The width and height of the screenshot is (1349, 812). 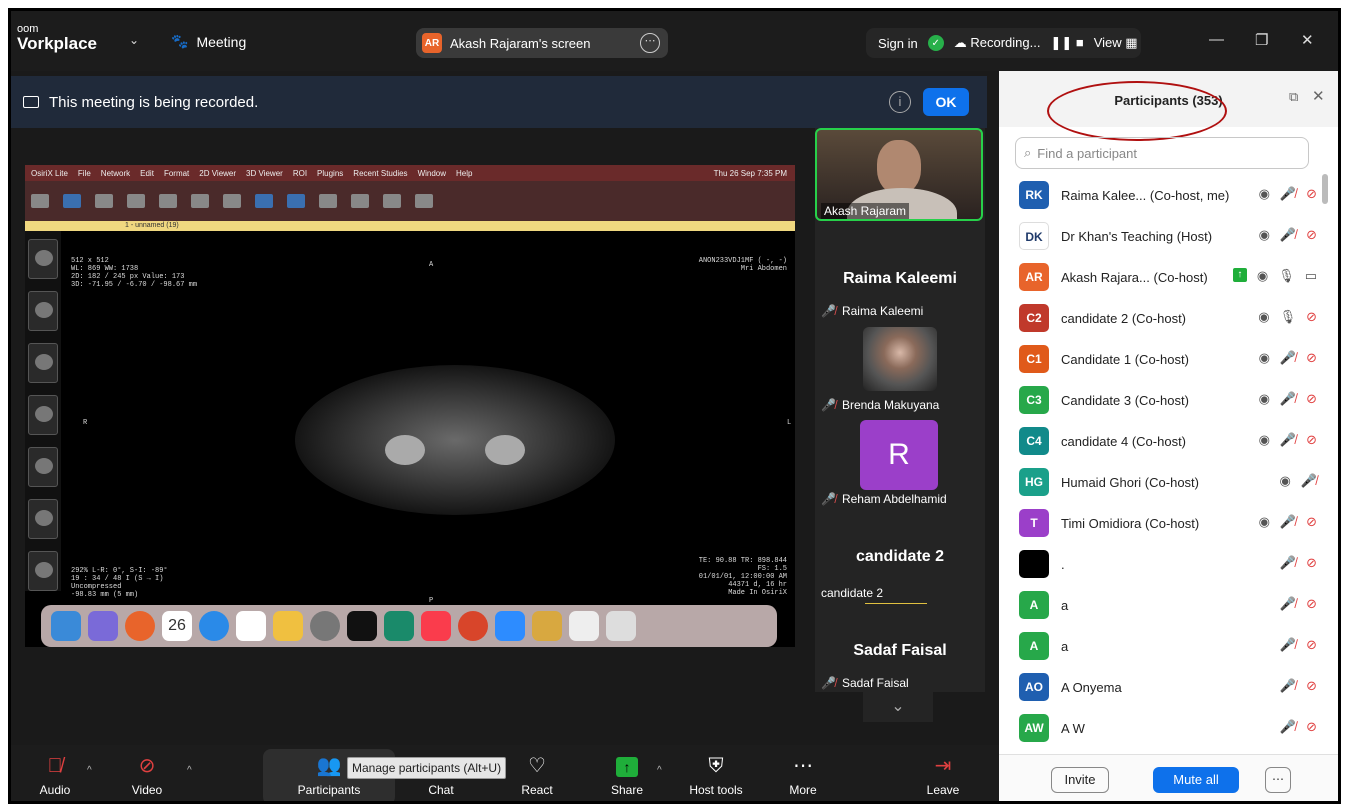 I want to click on video-button: ⊘ Video, so click(x=147, y=775).